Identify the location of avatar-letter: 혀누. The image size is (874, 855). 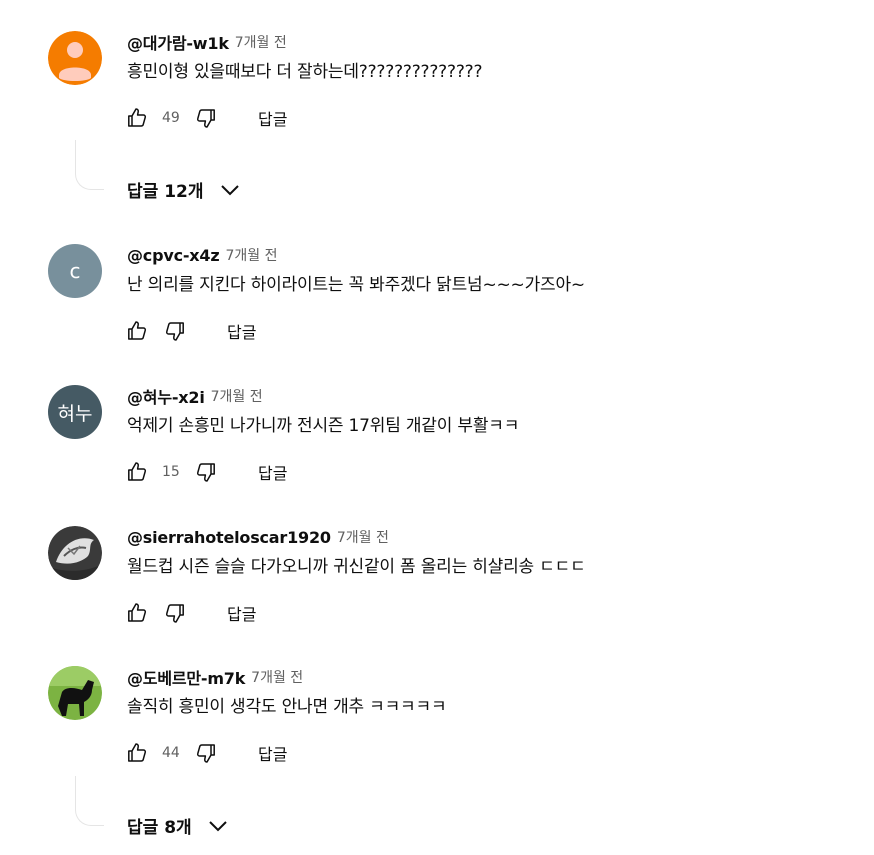
(75, 413).